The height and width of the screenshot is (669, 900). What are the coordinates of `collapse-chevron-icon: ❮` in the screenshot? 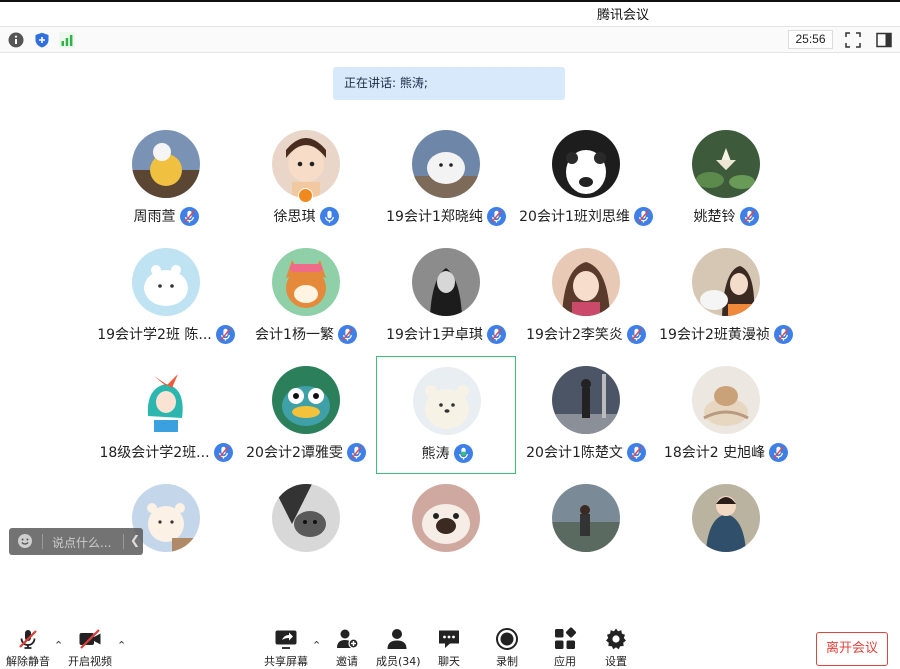 It's located at (135, 540).